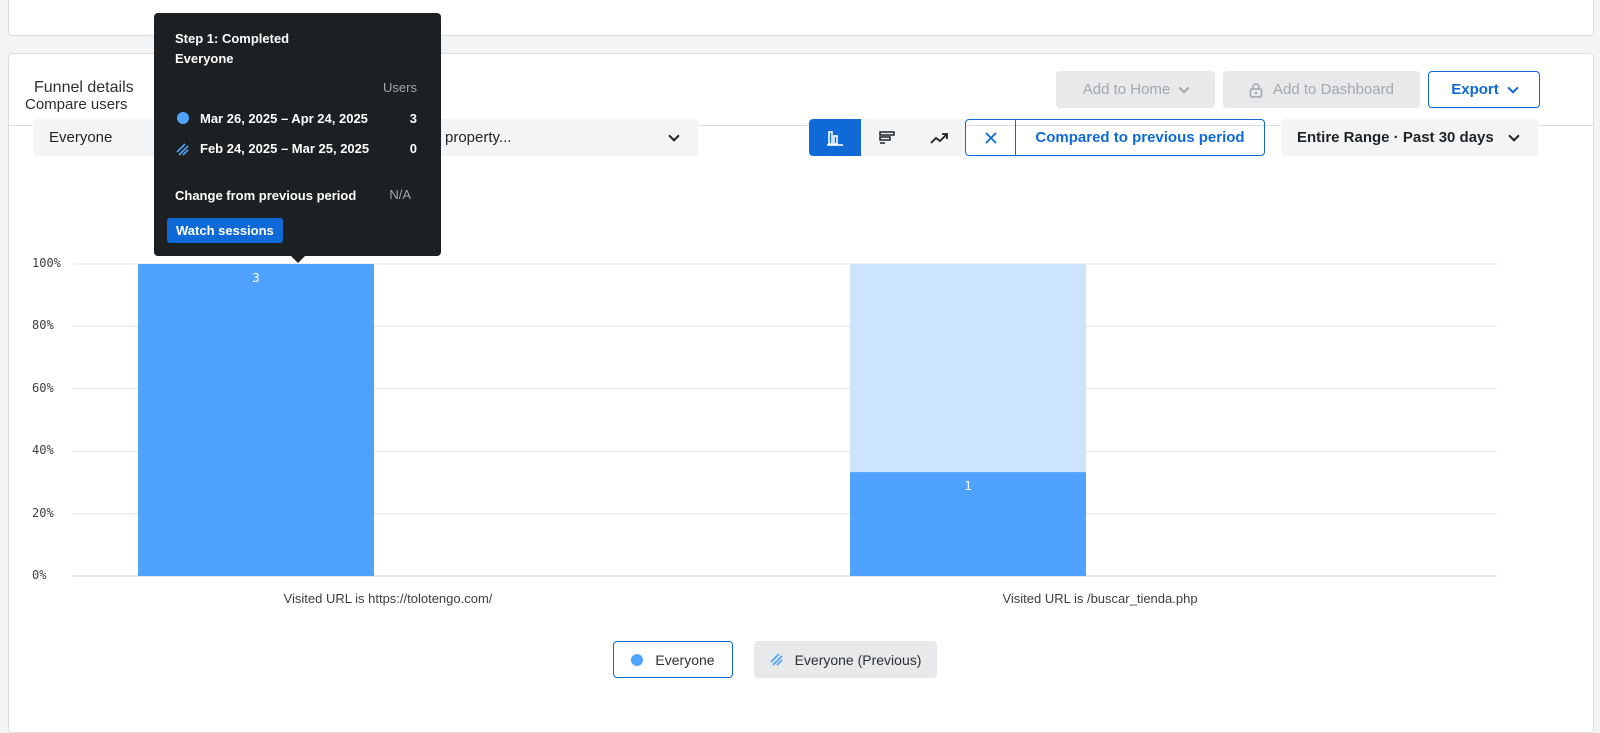 This screenshot has height=733, width=1600. I want to click on legend-everyone-label: Everyone, so click(685, 659).